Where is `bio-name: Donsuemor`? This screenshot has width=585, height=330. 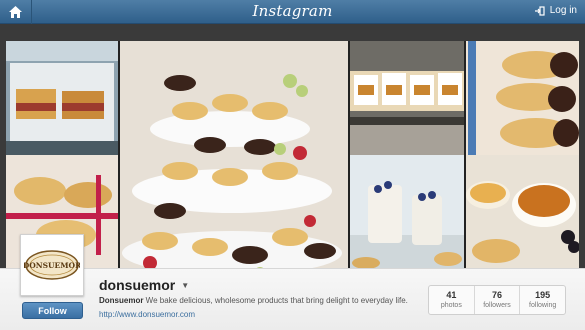
bio-name: Donsuemor is located at coordinates (121, 300).